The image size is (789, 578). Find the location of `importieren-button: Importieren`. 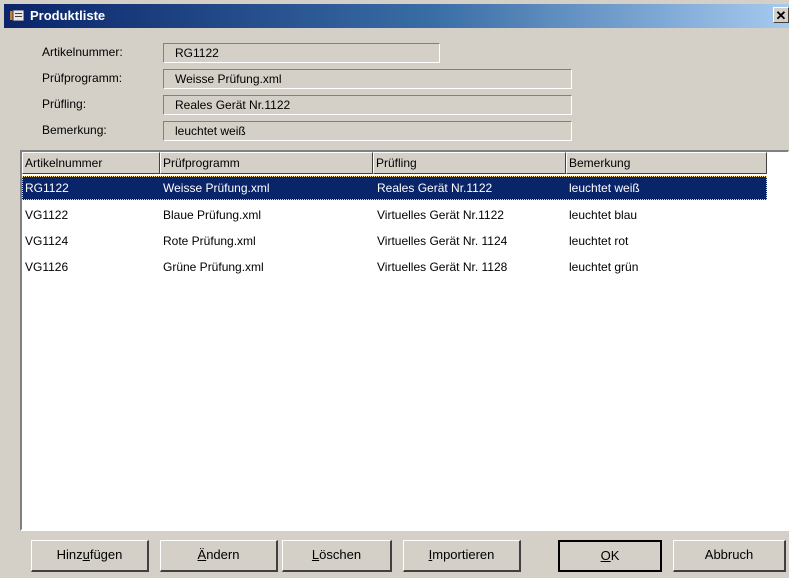

importieren-button: Importieren is located at coordinates (462, 556).